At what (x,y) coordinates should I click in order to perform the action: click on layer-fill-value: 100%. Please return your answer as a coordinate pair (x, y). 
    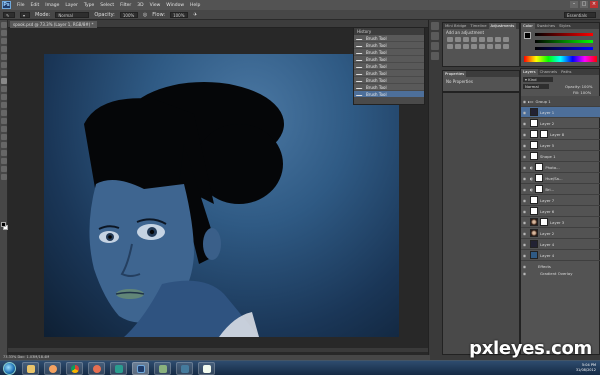
    Looking at the image, I should click on (585, 92).